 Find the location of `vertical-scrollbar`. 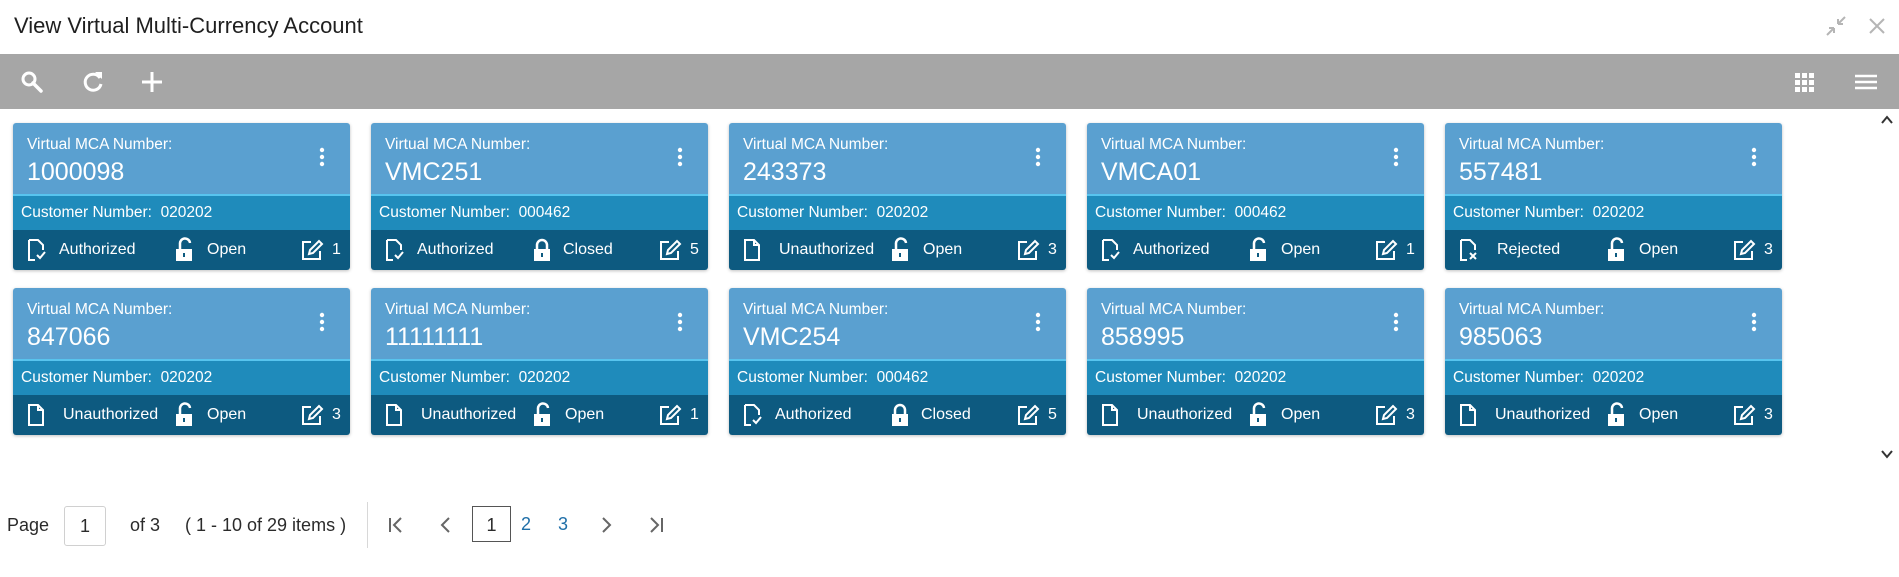

vertical-scrollbar is located at coordinates (1886, 289).